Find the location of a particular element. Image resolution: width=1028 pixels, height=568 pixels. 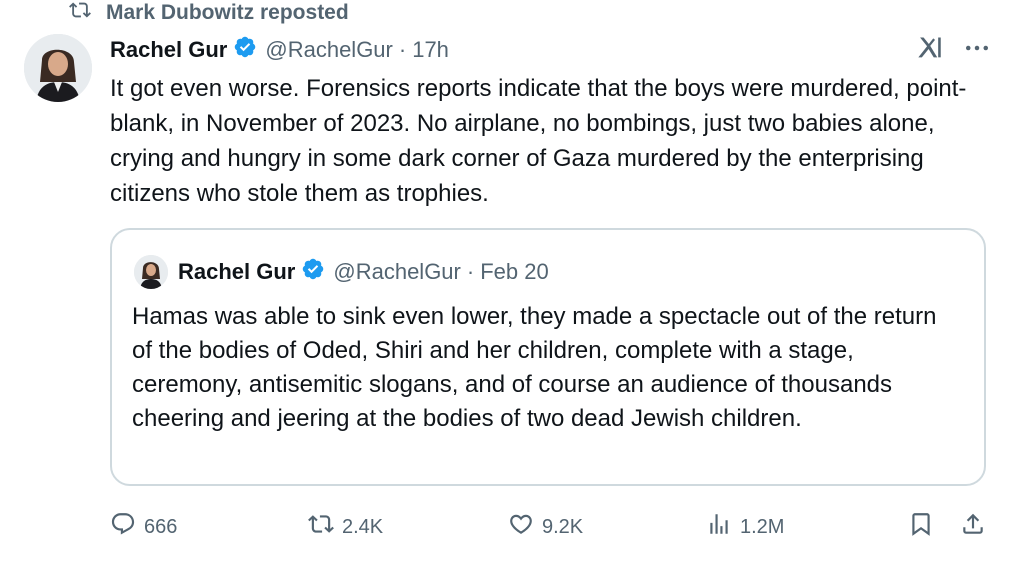

grok-icon is located at coordinates (930, 50).